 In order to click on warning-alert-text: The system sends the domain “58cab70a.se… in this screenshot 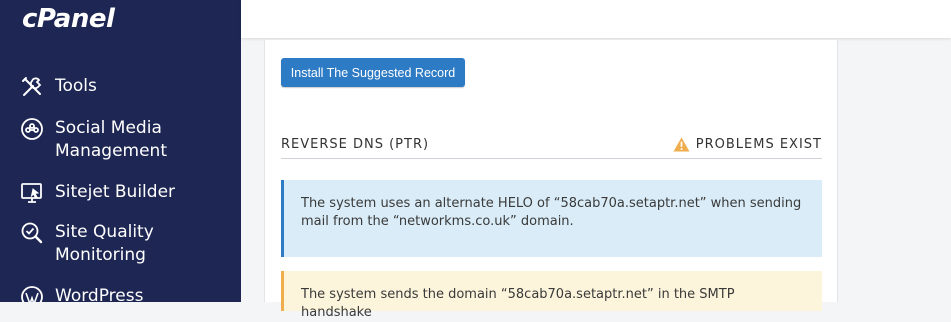, I will do `click(518, 303)`.